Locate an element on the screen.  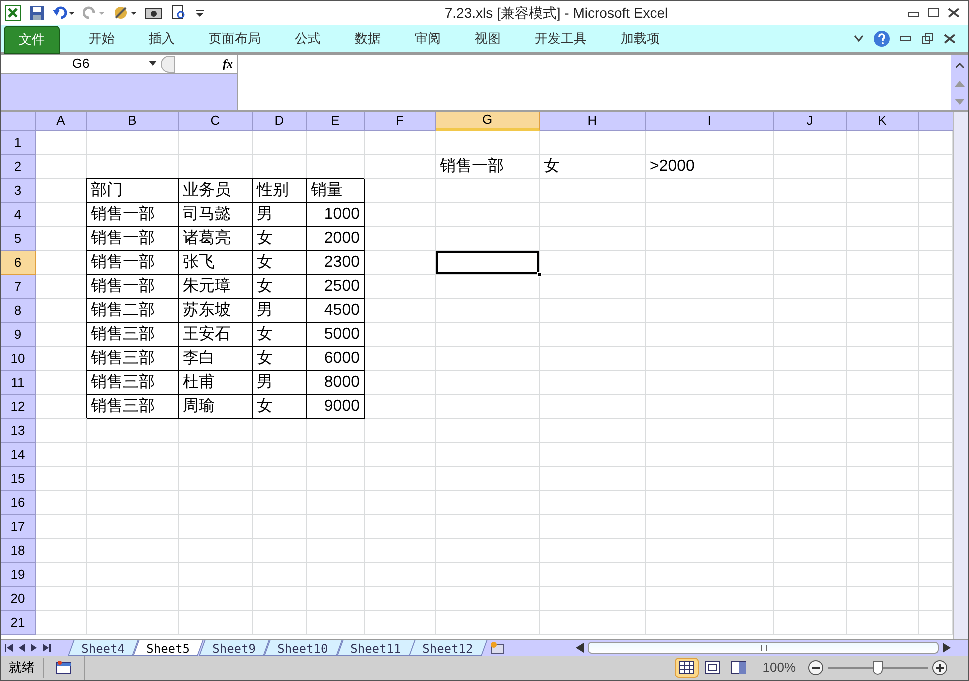
row-header: 7 is located at coordinates (18, 287).